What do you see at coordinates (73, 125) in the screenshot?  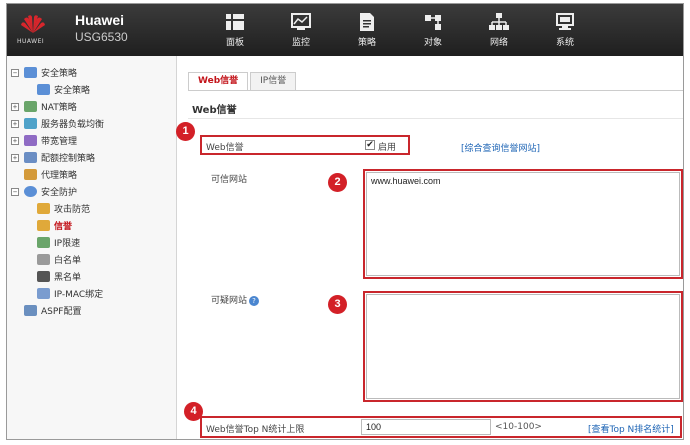 I see `tree-item-label: 服务器负载均衡` at bounding box center [73, 125].